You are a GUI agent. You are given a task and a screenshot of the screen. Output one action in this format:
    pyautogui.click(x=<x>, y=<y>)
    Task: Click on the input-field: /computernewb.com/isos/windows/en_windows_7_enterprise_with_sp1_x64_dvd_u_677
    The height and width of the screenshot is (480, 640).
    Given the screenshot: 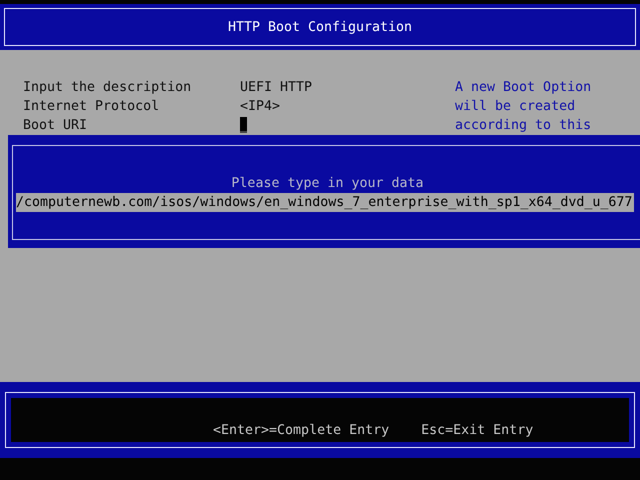 What is the action you would take?
    pyautogui.click(x=325, y=202)
    